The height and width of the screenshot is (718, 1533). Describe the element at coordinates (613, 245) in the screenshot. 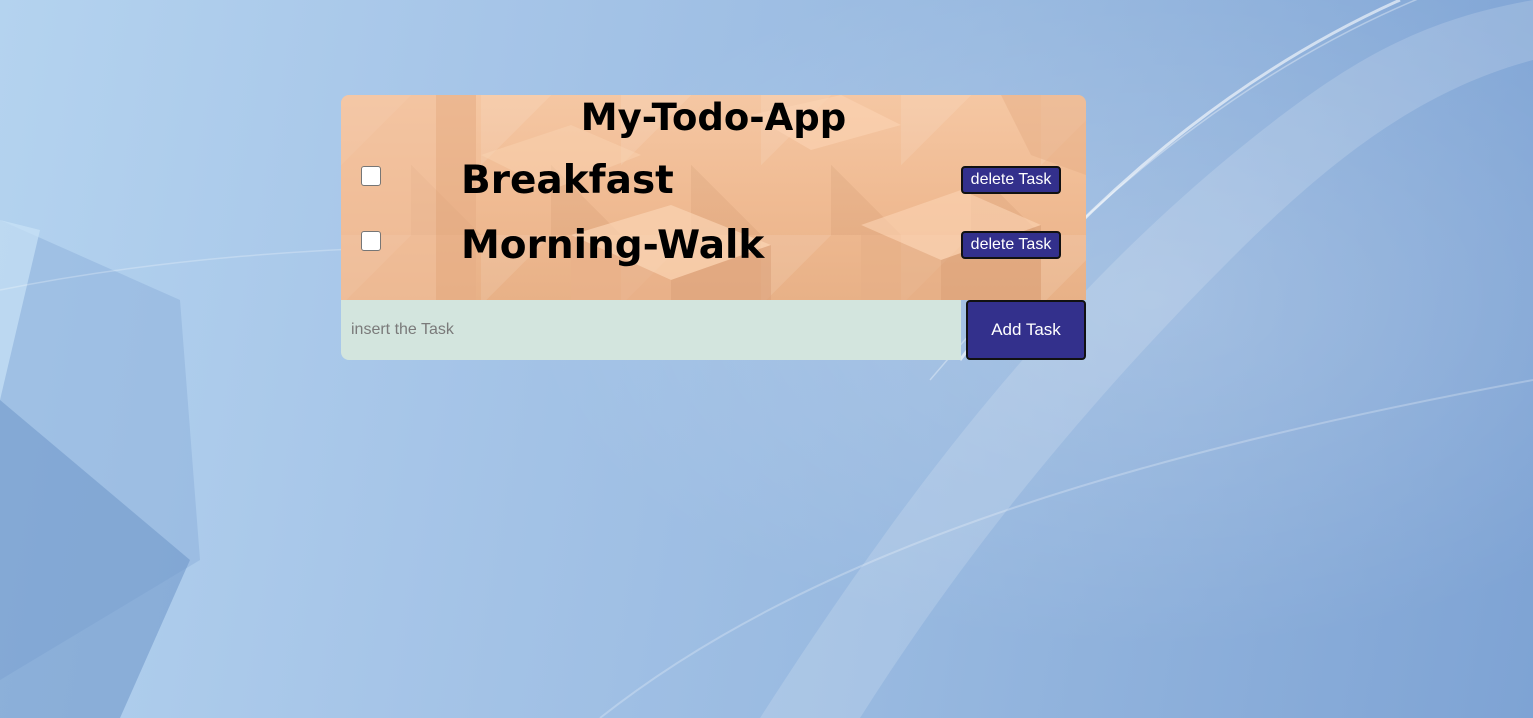

I see `task-text: Morning-Walk` at that location.